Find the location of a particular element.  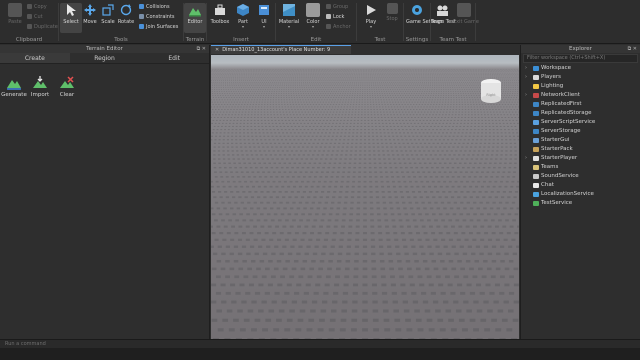

constraints-toggle: Constraints is located at coordinates (157, 18).